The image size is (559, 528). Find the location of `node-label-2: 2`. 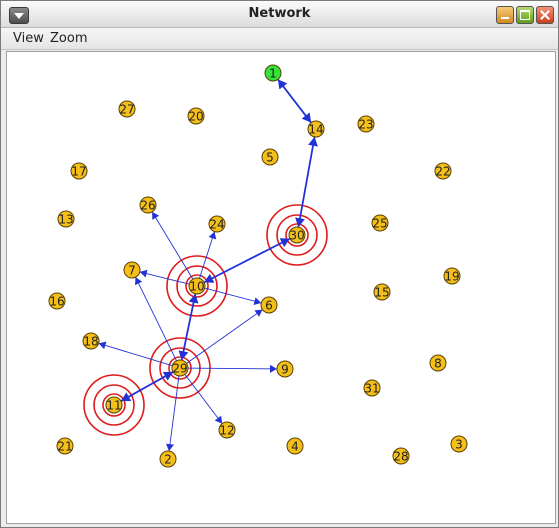

node-label-2: 2 is located at coordinates (168, 460).